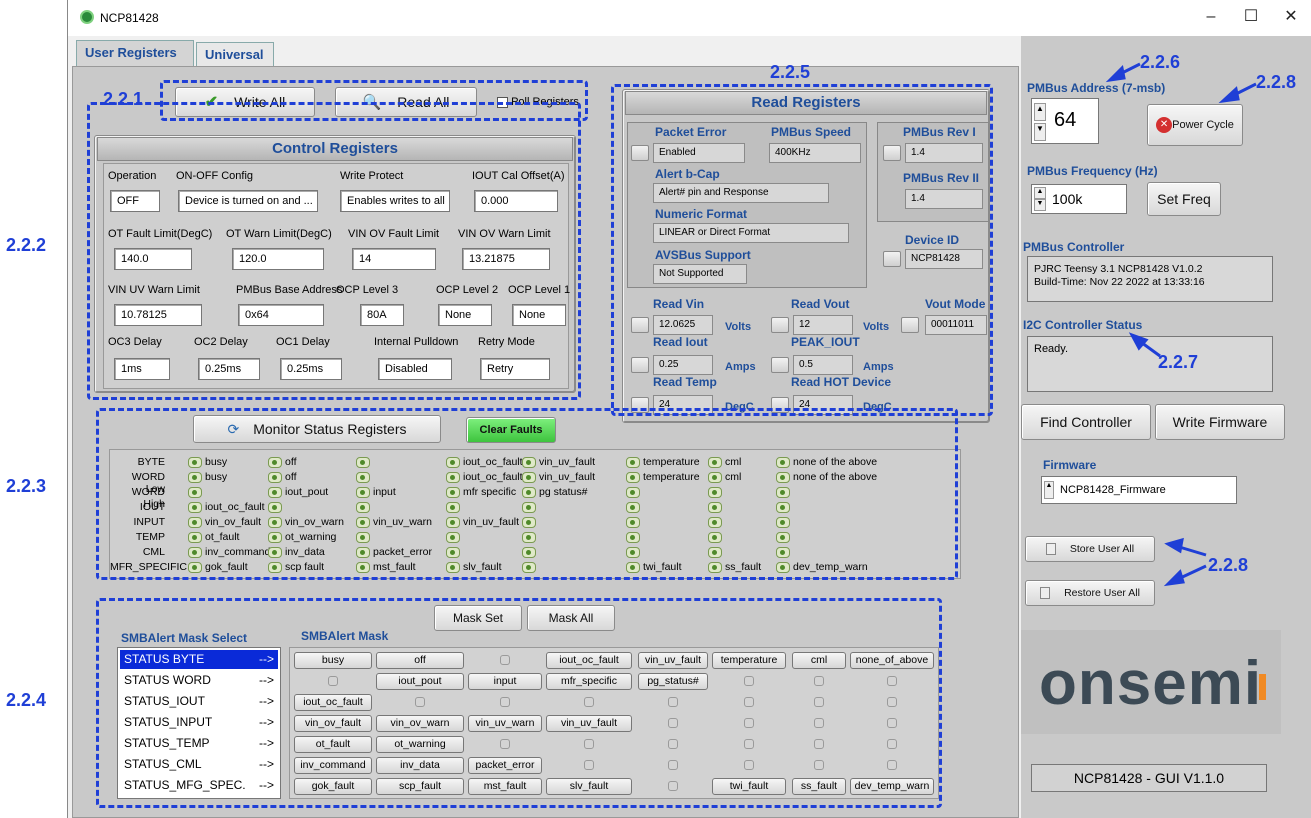 This screenshot has height=818, width=1311. What do you see at coordinates (333, 765) in the screenshot?
I see `mask-bit-button: inv_command` at bounding box center [333, 765].